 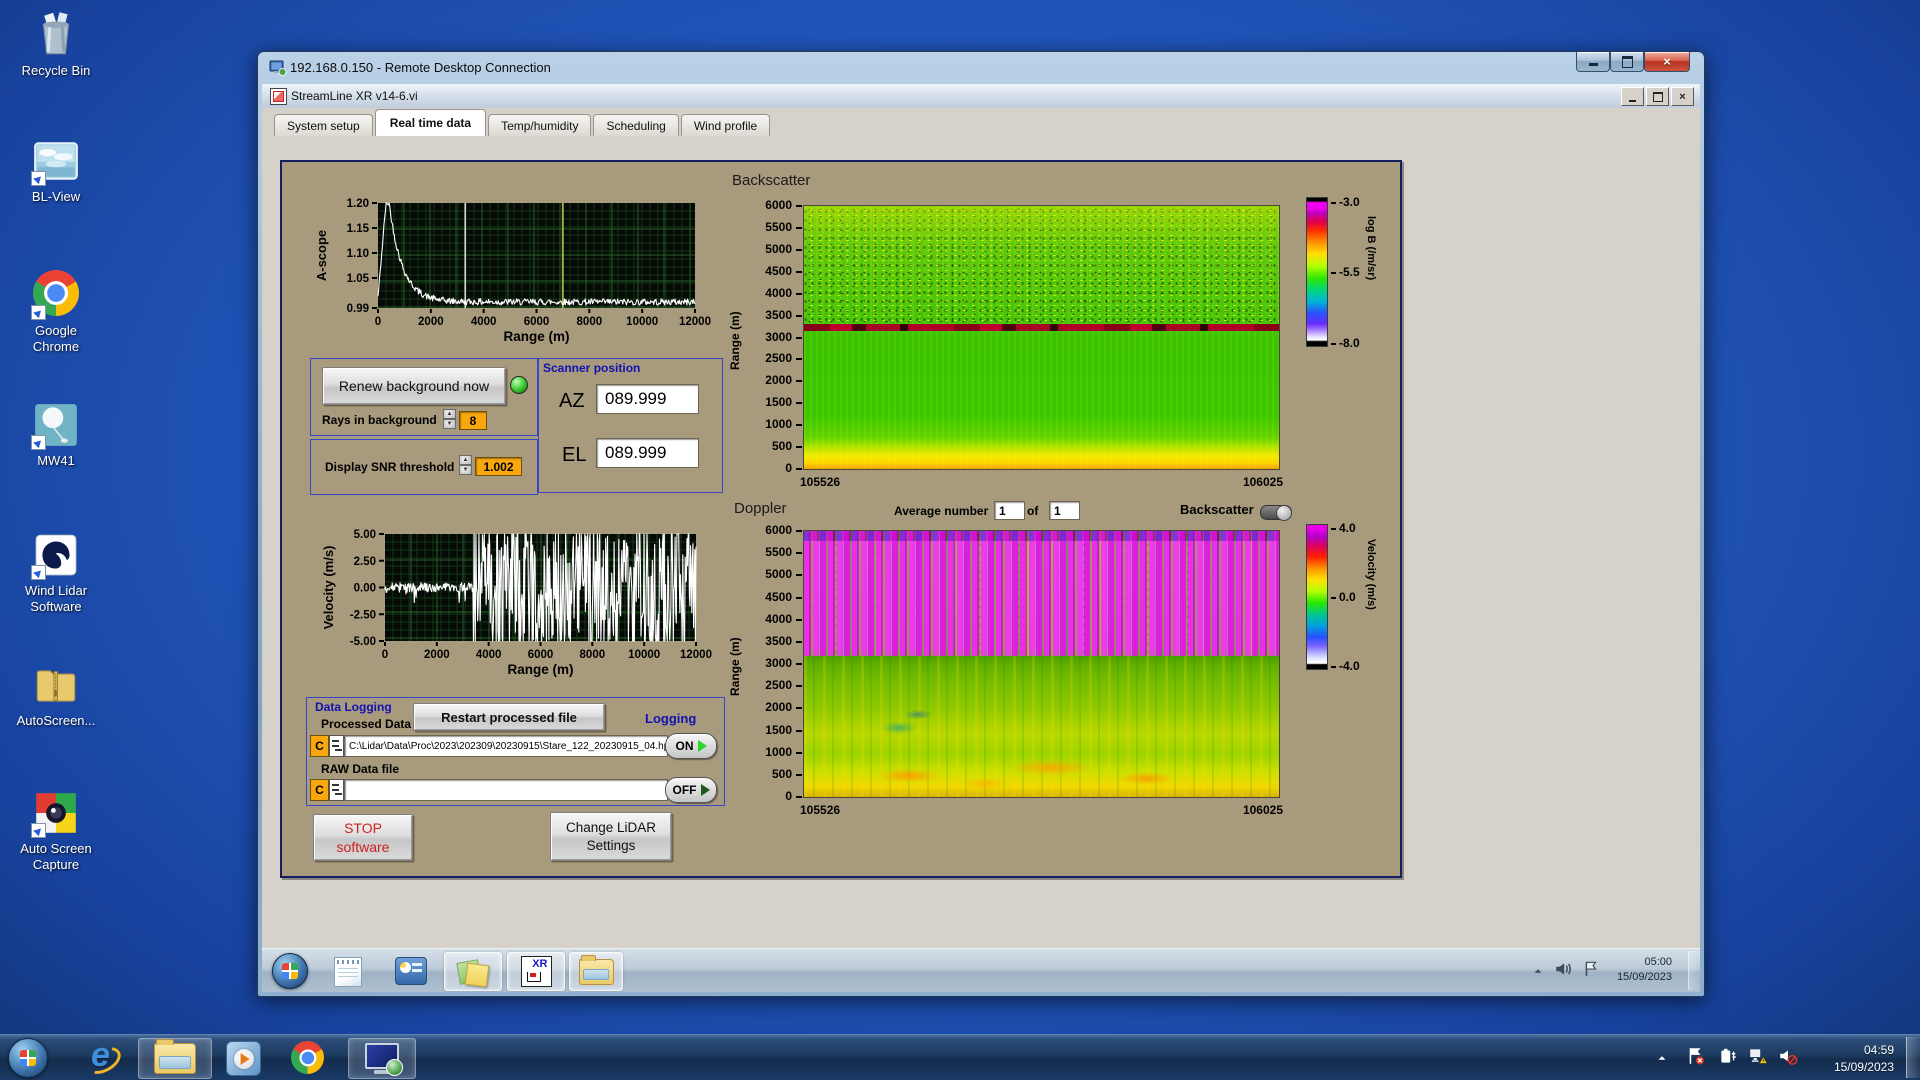 What do you see at coordinates (56, 44) in the screenshot?
I see `desktop-icon-recycle-bin: Recycle Bin` at bounding box center [56, 44].